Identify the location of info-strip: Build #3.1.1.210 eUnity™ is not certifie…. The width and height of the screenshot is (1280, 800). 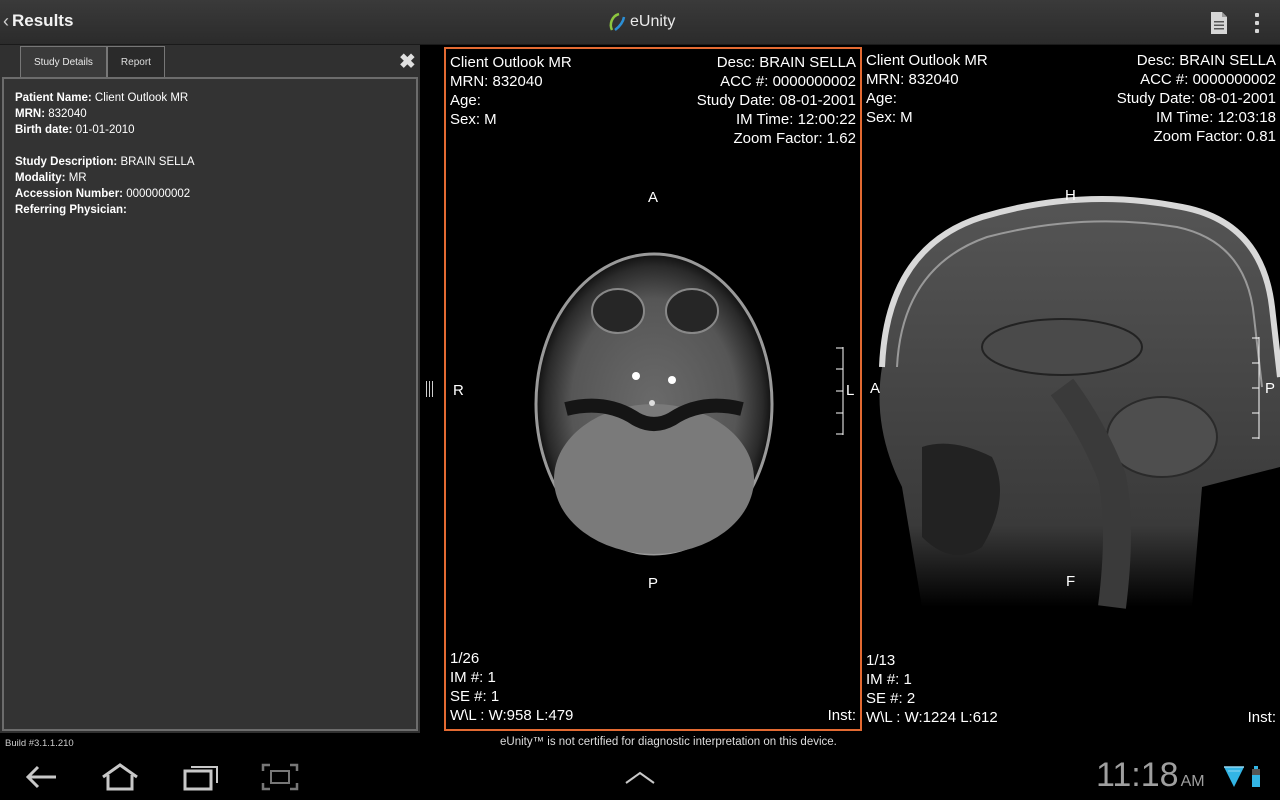
(640, 743).